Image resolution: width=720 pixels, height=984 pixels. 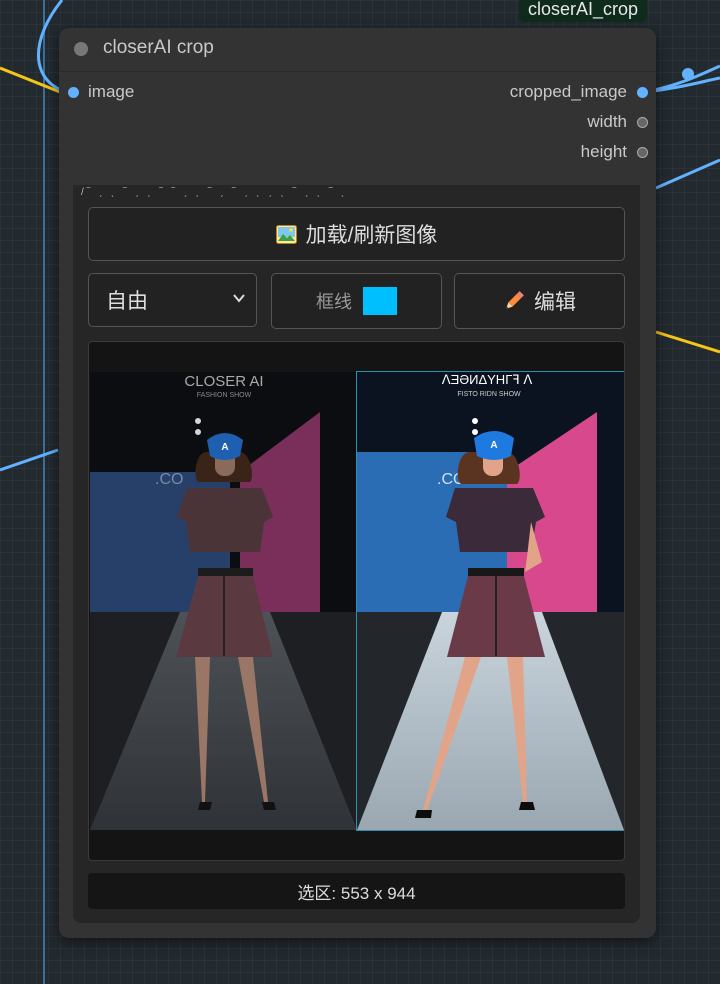 What do you see at coordinates (357, 50) in the screenshot?
I see `node-header: closerAI crop` at bounding box center [357, 50].